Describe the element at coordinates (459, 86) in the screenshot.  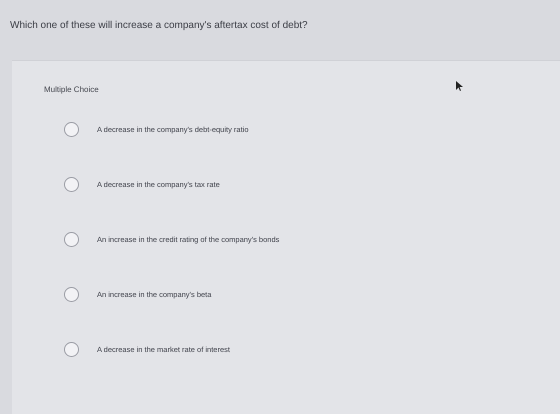
I see `mouse-cursor-icon` at that location.